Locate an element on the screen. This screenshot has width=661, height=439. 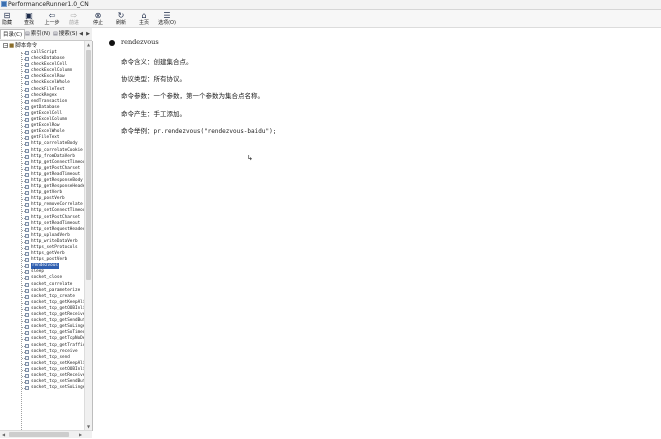
back-button: ⇦ 上一步 is located at coordinates (52, 18).